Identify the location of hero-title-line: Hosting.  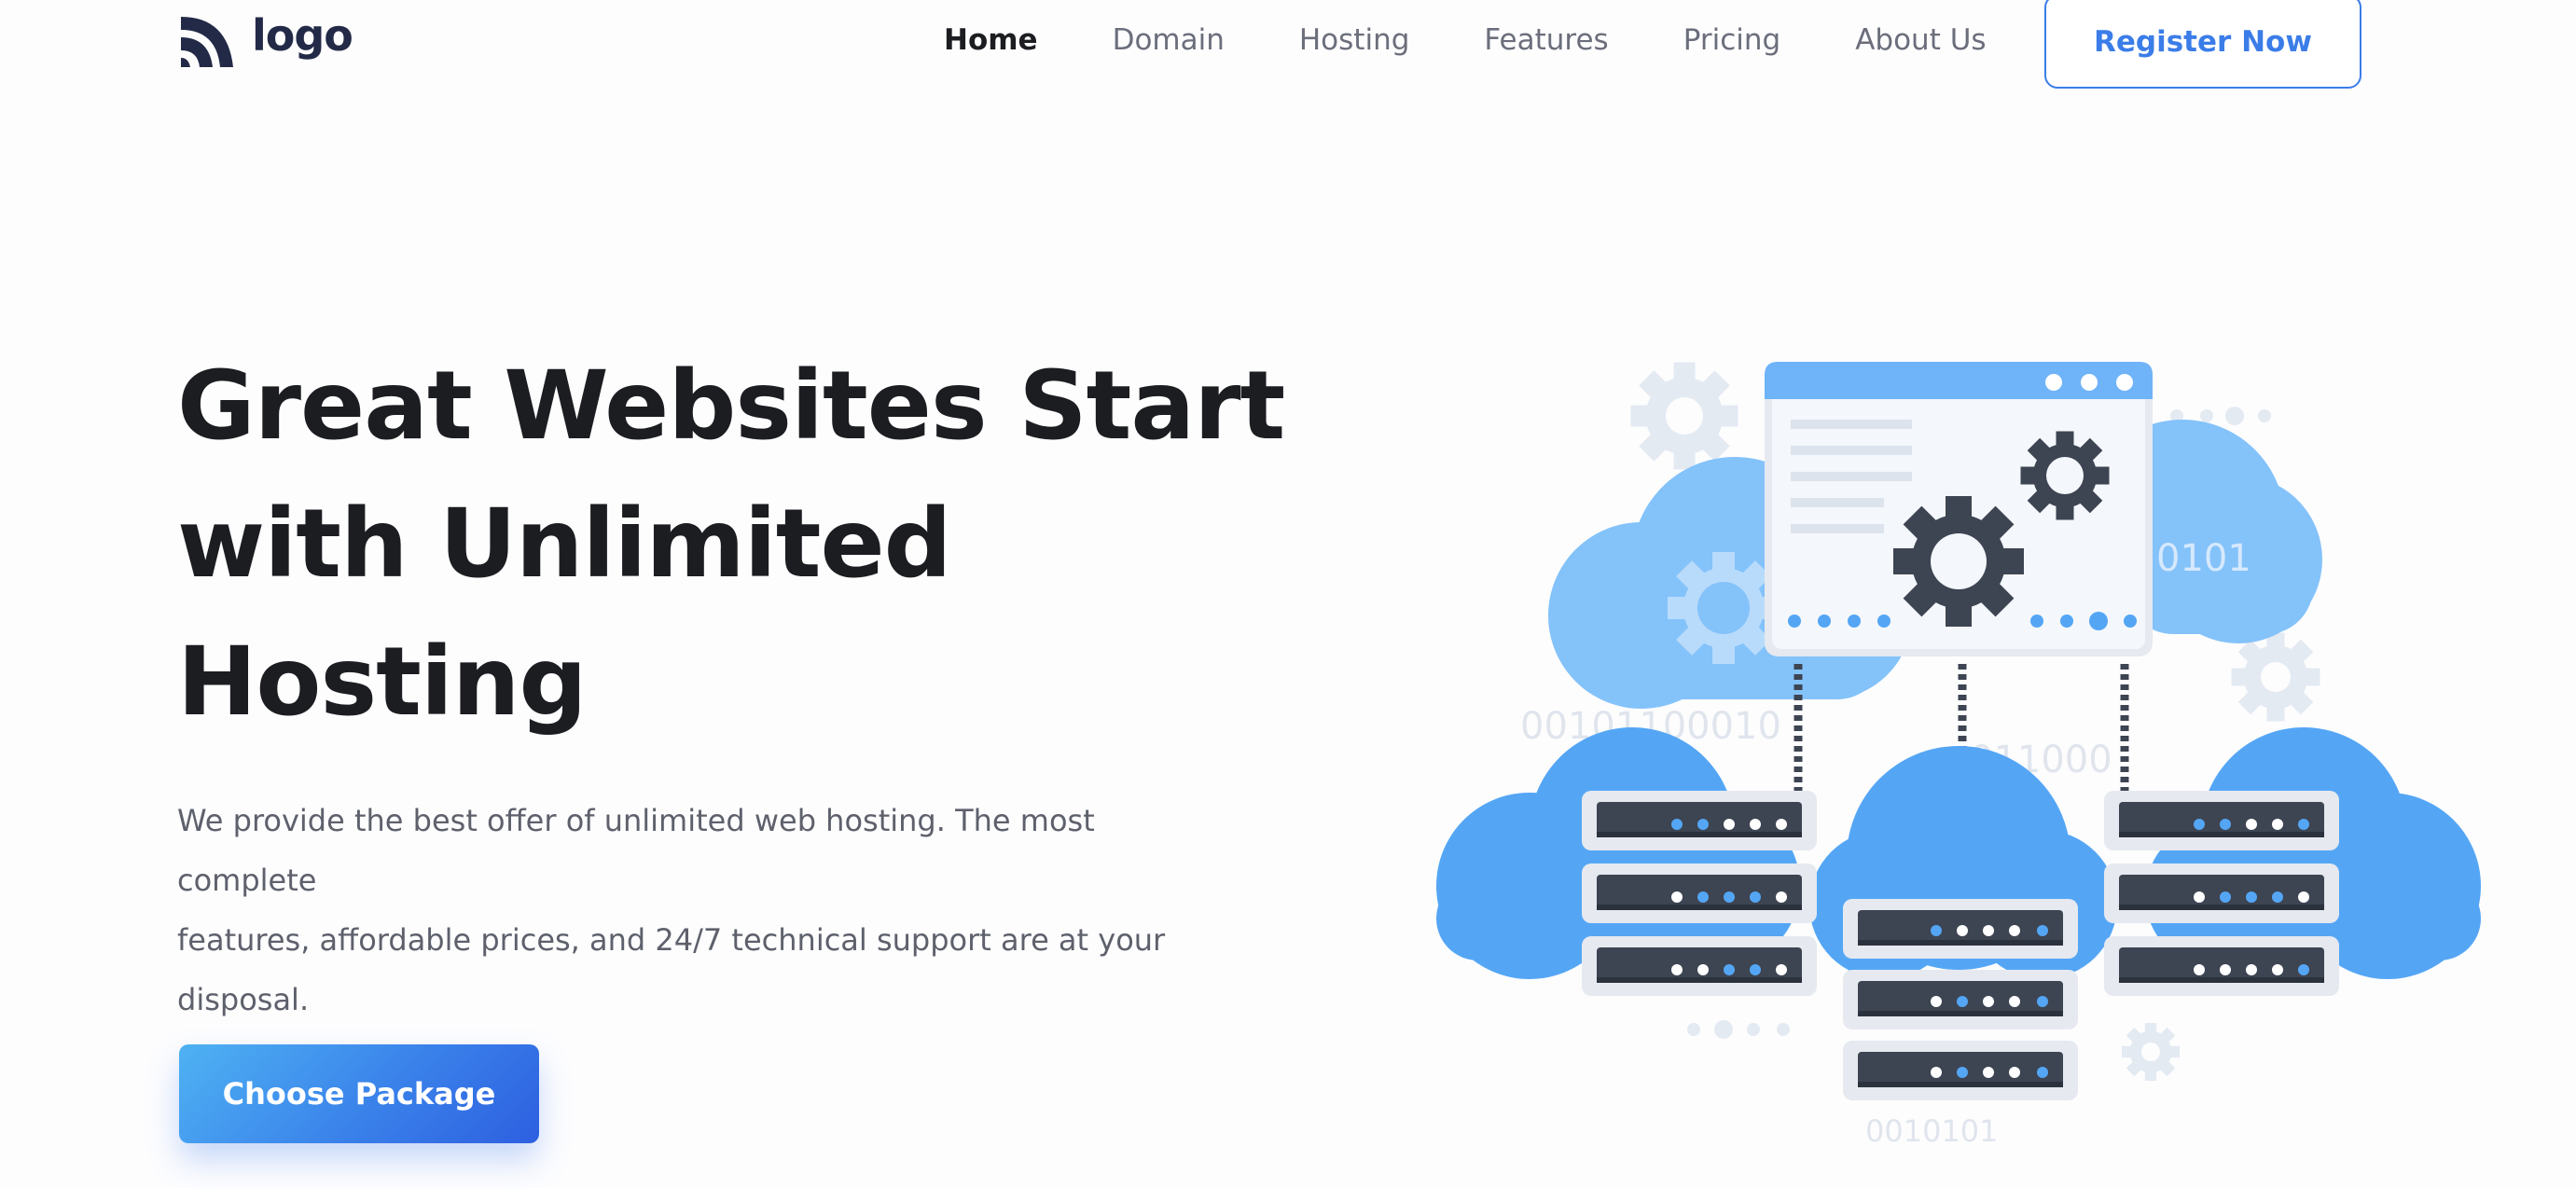
(382, 682).